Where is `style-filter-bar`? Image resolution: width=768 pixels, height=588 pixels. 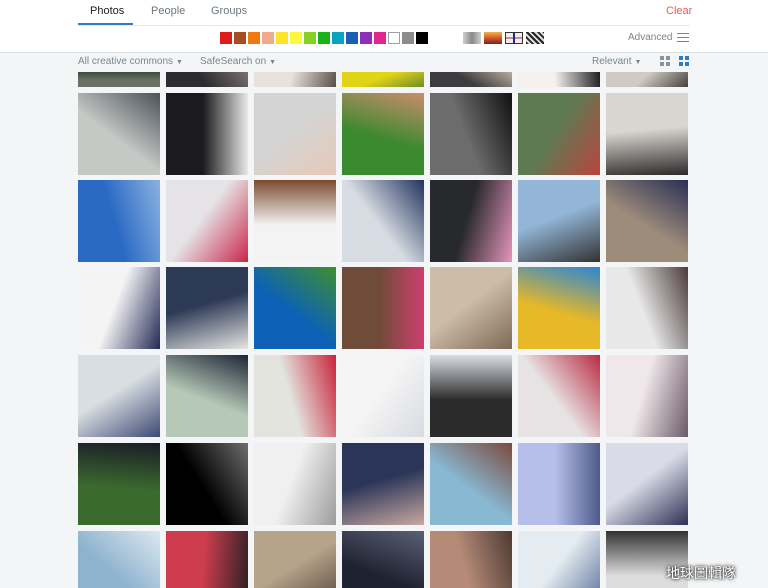 style-filter-bar is located at coordinates (503, 38).